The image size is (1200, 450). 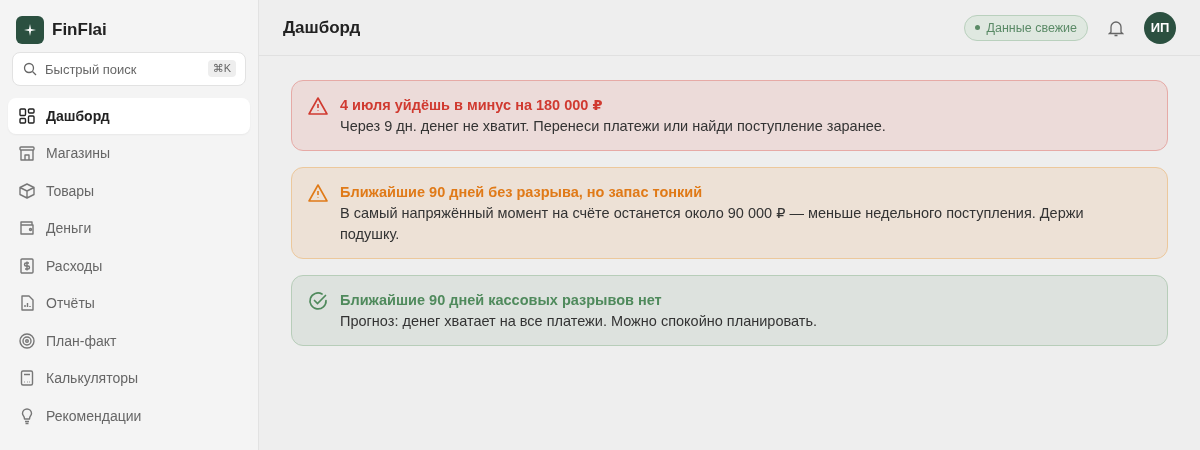 What do you see at coordinates (27, 190) in the screenshot?
I see `box-icon` at bounding box center [27, 190].